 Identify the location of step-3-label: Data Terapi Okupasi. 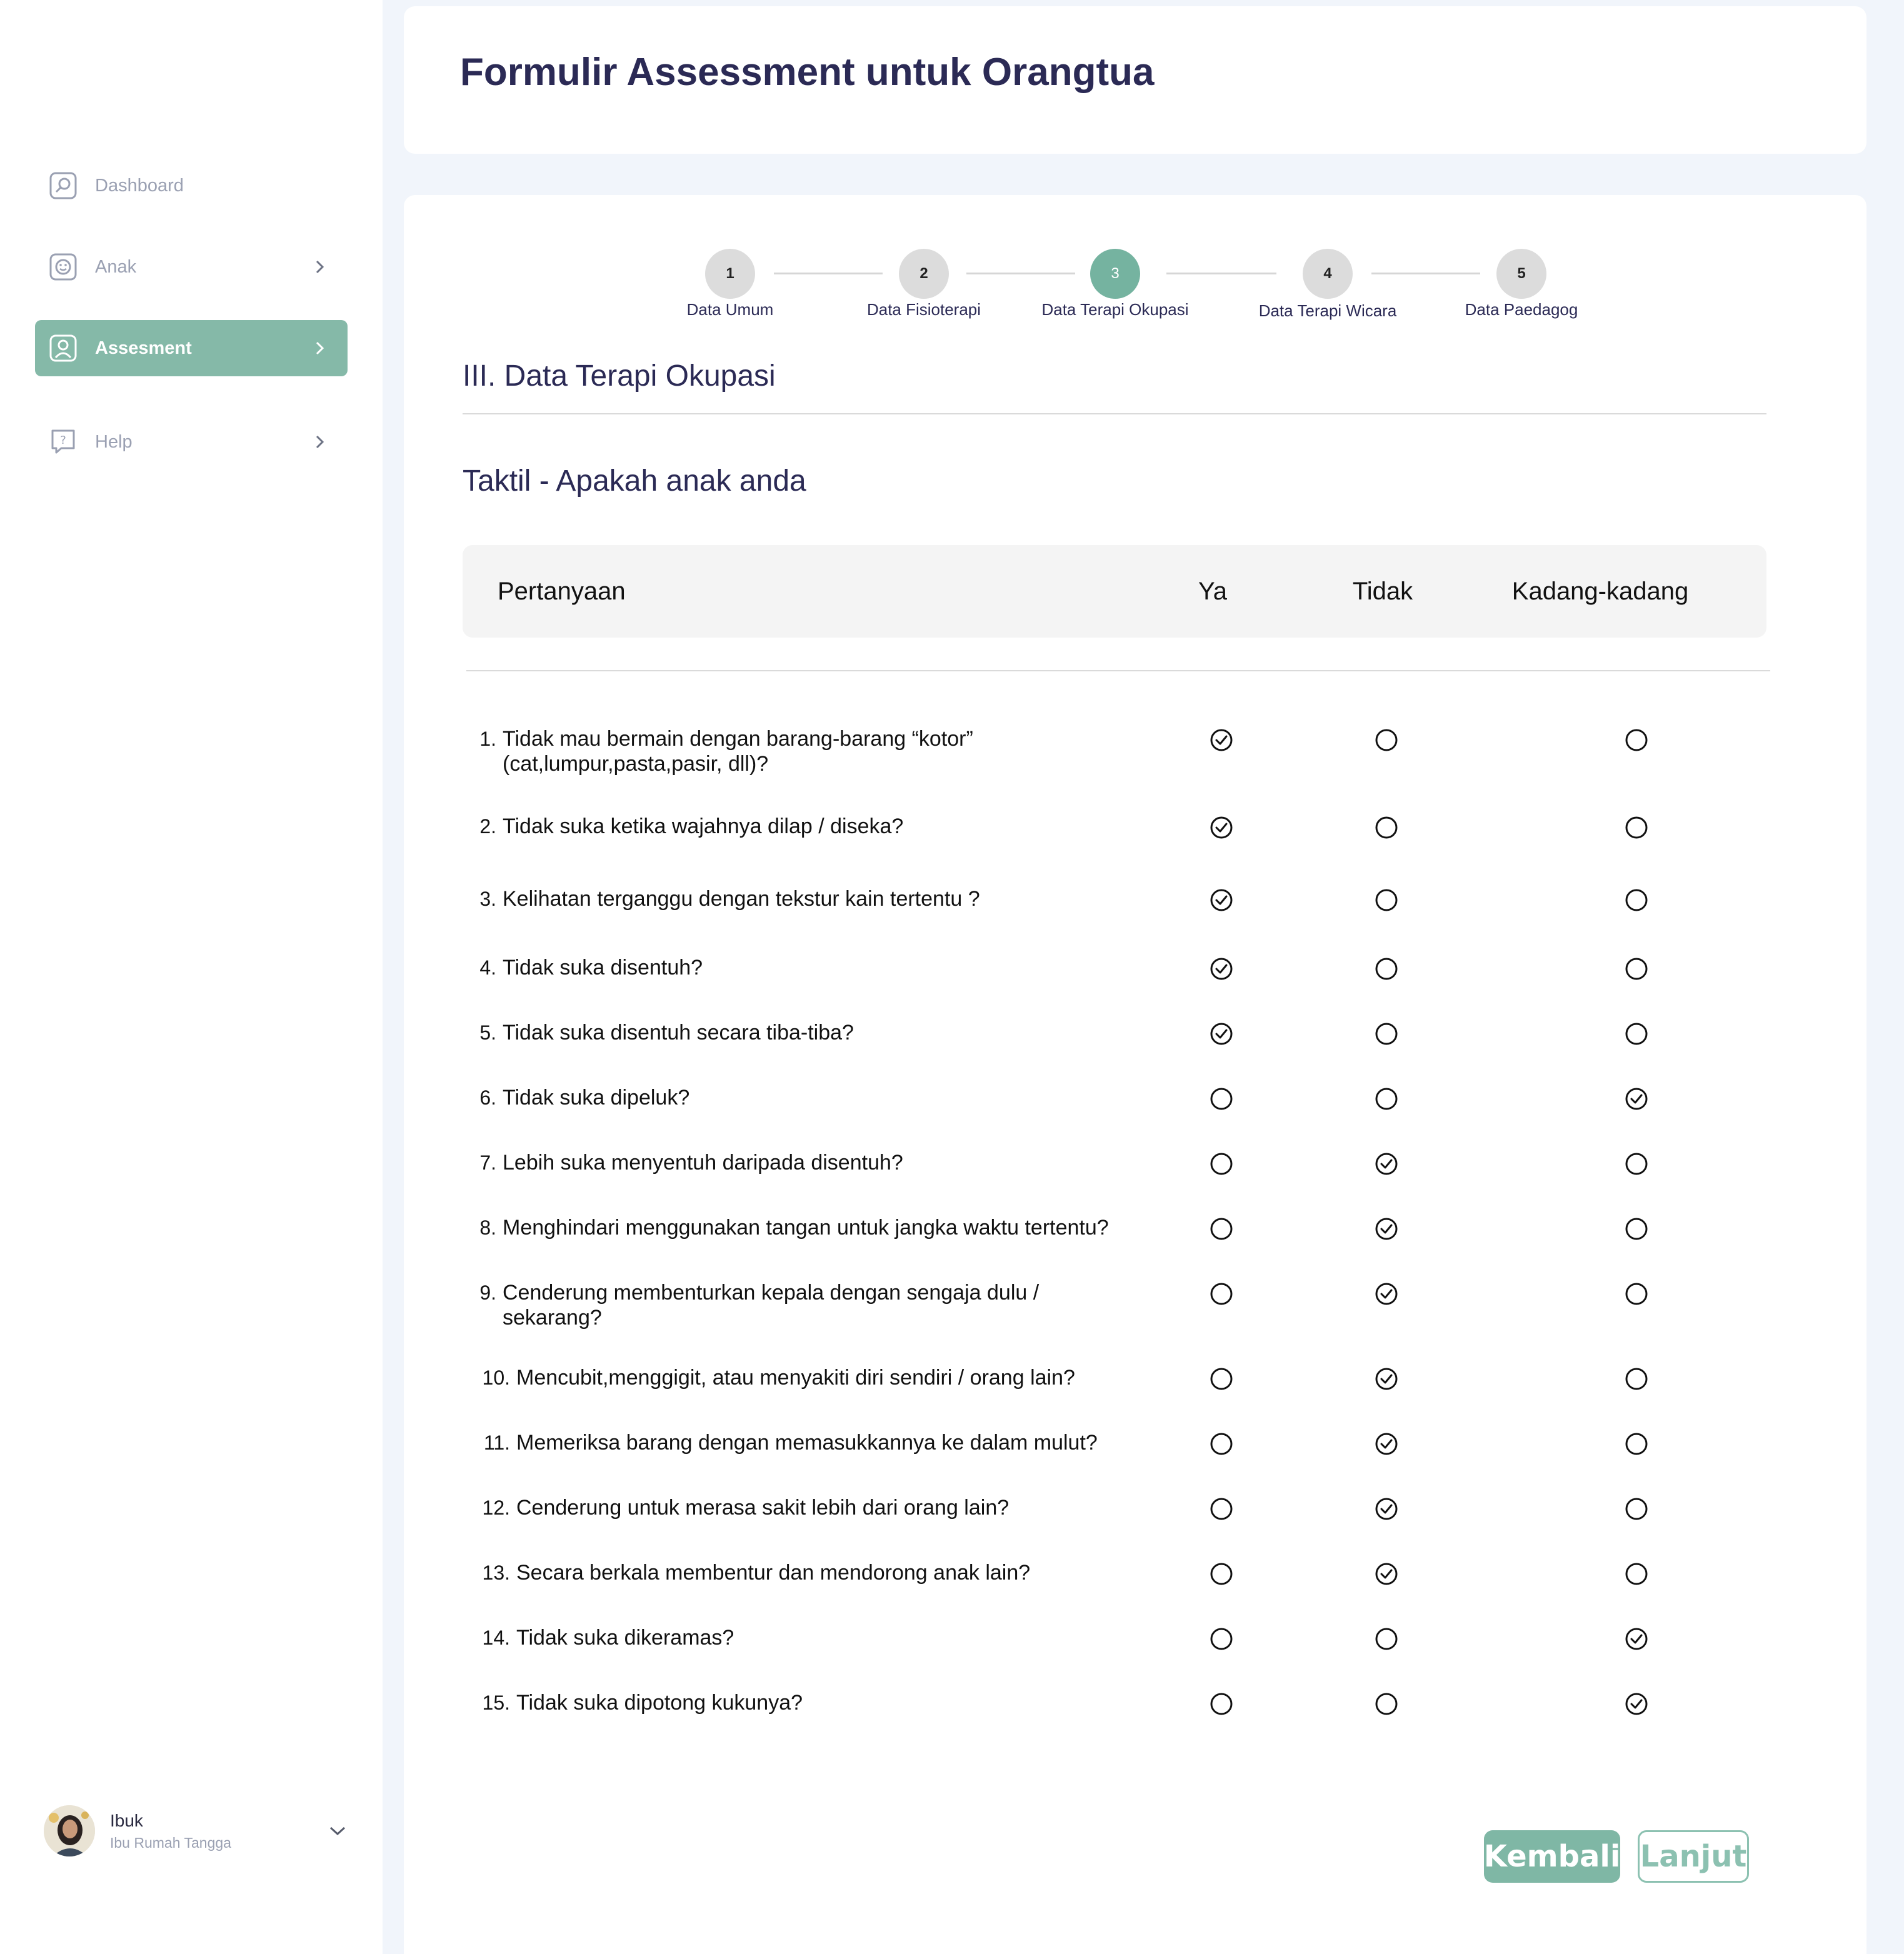
(1115, 310).